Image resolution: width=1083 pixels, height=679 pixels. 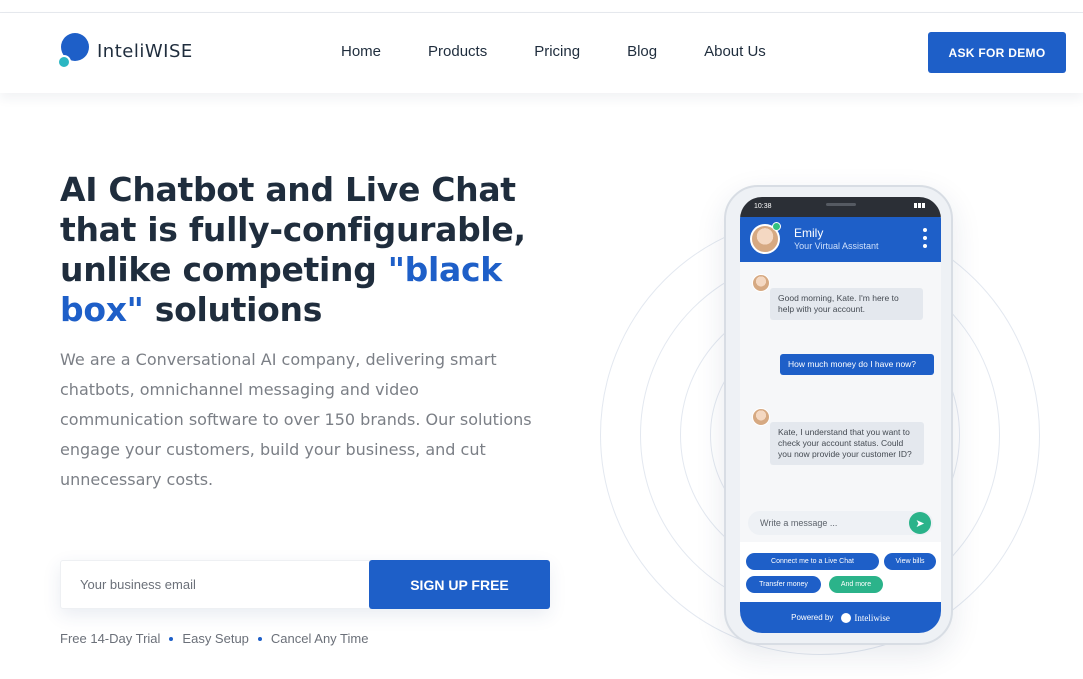 What do you see at coordinates (459, 584) in the screenshot?
I see `sign-up-button: SIGN UP FREE` at bounding box center [459, 584].